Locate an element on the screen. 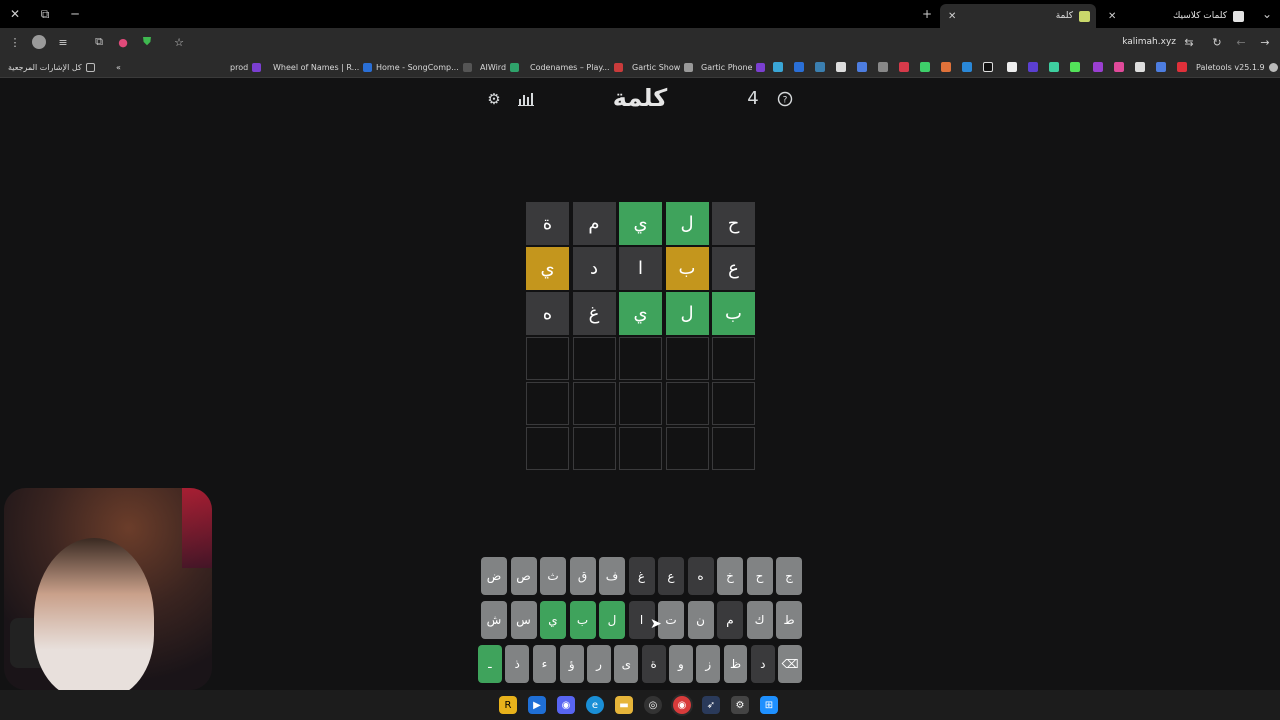 The width and height of the screenshot is (1280, 720). tab-inactive: ✕ كلمات كلاسيك is located at coordinates (1175, 16).